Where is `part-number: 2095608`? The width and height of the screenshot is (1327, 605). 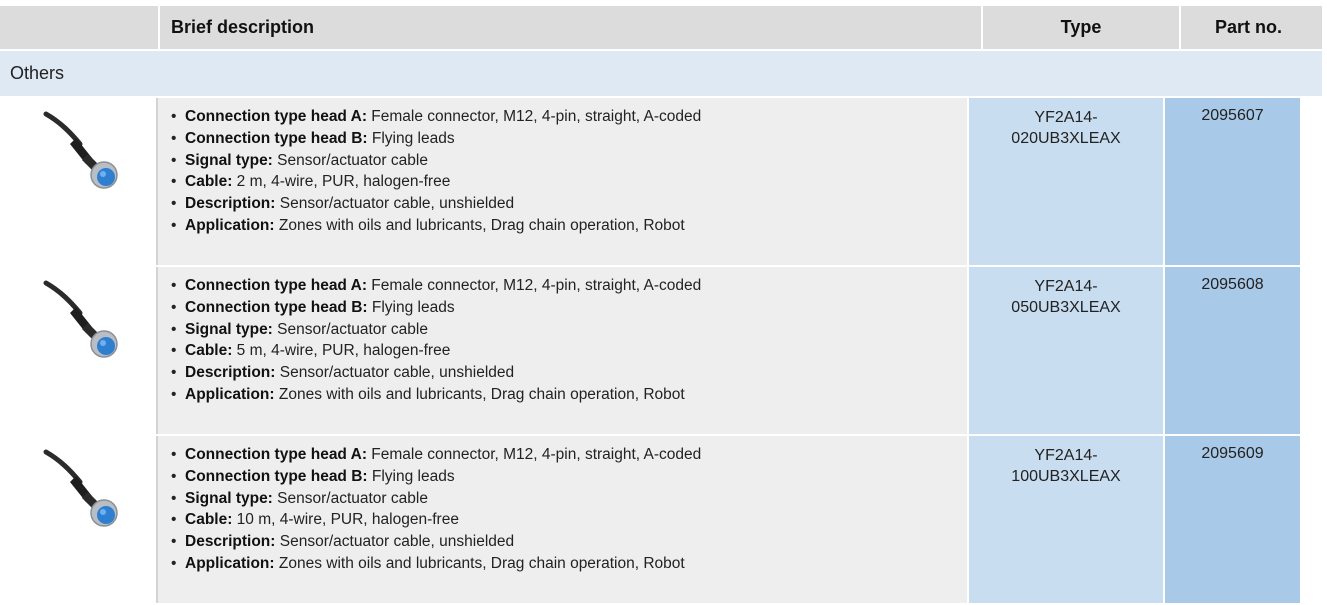 part-number: 2095608 is located at coordinates (1232, 284).